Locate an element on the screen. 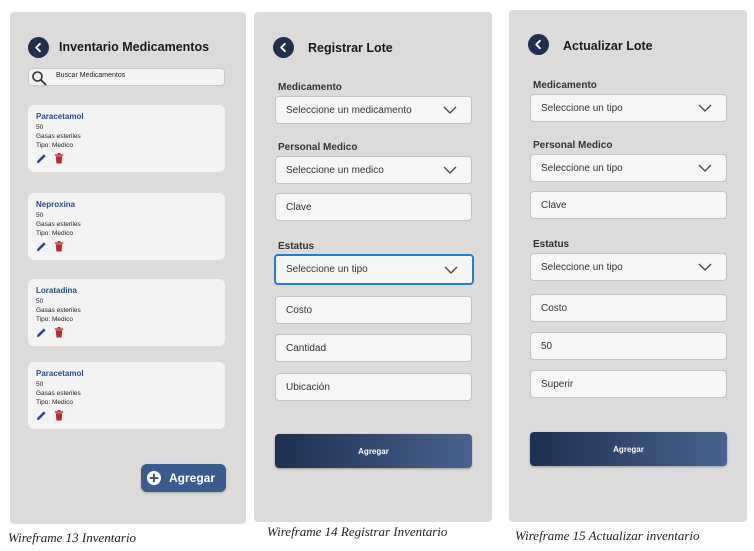 This screenshot has width=754, height=551. page-title: Registrar Lote is located at coordinates (350, 48).